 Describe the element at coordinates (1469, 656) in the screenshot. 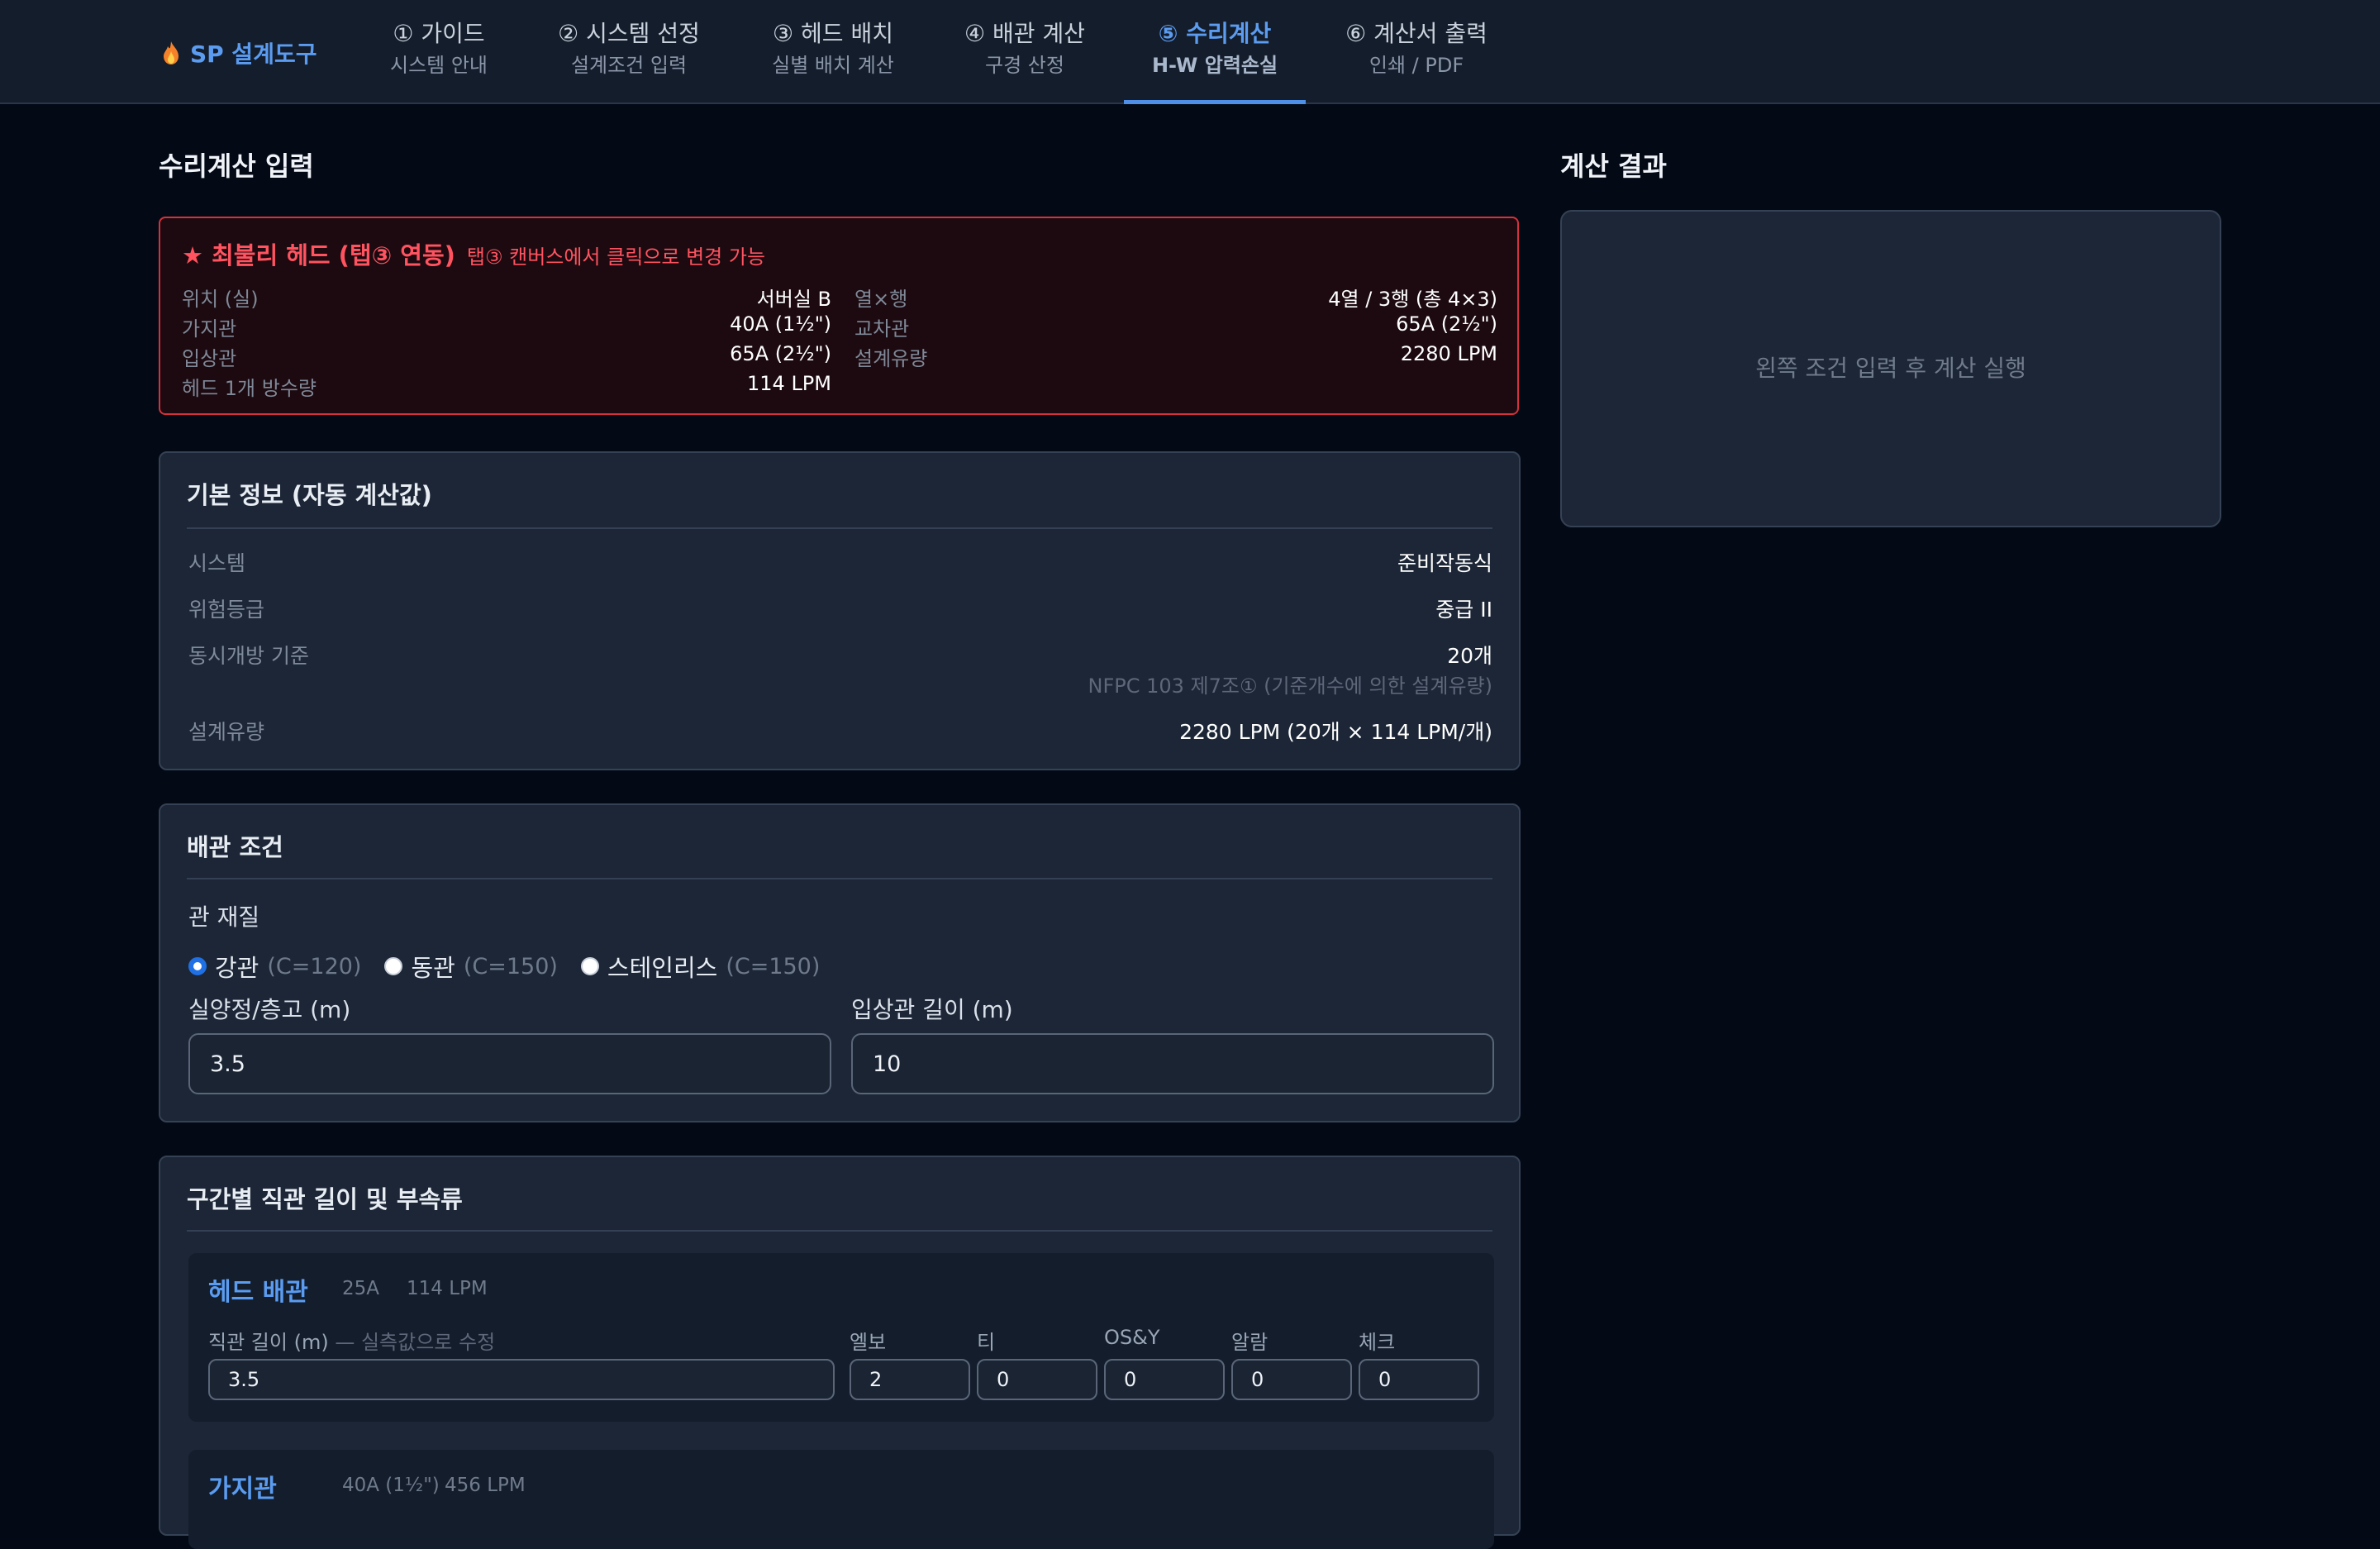

I see `simultaneous-value: 20개` at that location.